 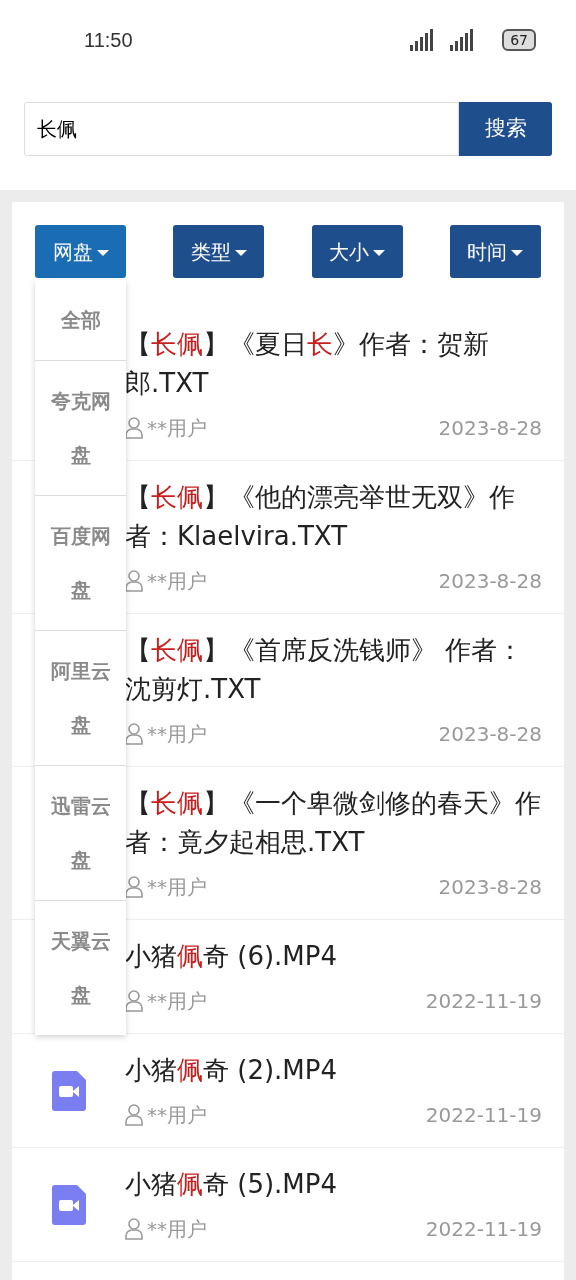 What do you see at coordinates (333, 1070) in the screenshot?
I see `file-title: 小猪佩奇 (2).MP4` at bounding box center [333, 1070].